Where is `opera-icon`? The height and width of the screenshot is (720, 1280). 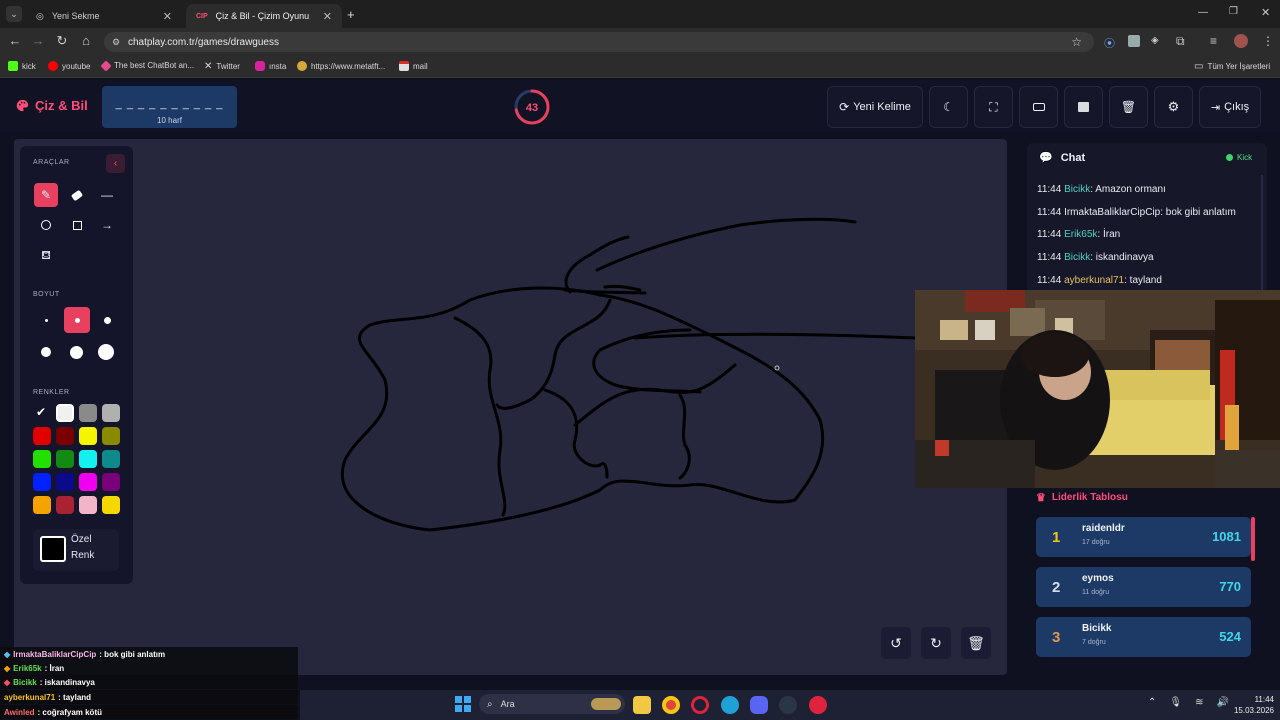 opera-icon is located at coordinates (700, 705).